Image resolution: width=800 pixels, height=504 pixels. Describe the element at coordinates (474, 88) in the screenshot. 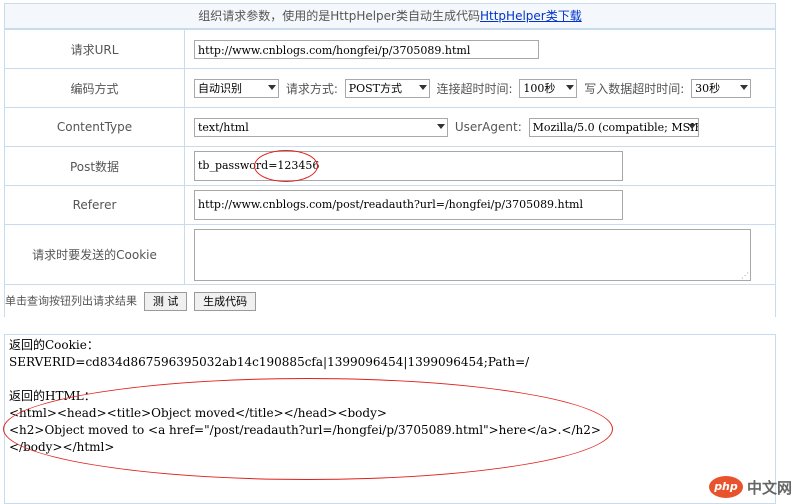

I see `timeout-label: 连接超时时间:` at that location.